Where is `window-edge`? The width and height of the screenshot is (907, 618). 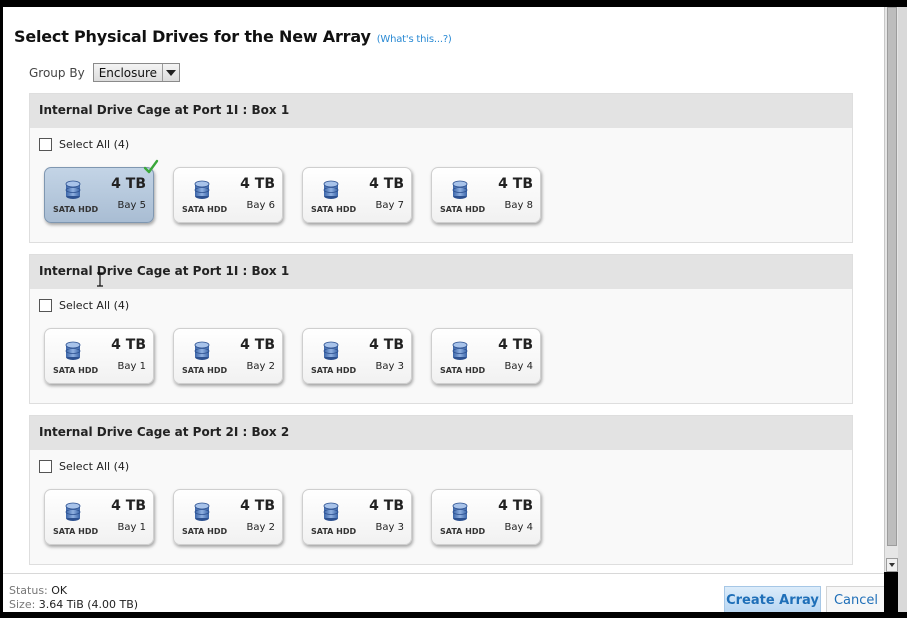
window-edge is located at coordinates (902, 309).